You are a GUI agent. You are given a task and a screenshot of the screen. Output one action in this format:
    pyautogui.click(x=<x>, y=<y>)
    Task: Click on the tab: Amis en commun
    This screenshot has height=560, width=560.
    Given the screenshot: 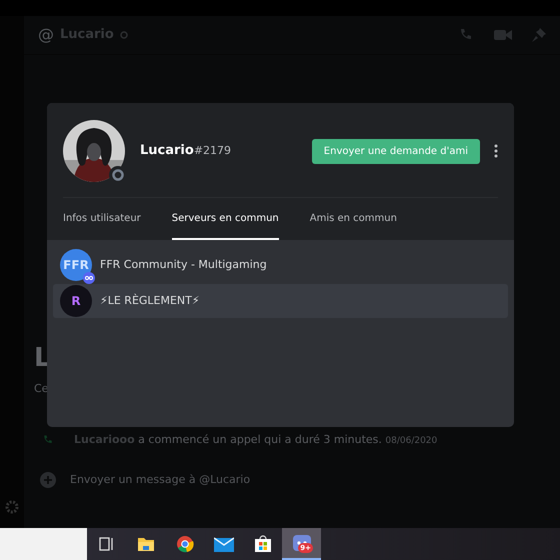 What is the action you would take?
    pyautogui.click(x=353, y=219)
    